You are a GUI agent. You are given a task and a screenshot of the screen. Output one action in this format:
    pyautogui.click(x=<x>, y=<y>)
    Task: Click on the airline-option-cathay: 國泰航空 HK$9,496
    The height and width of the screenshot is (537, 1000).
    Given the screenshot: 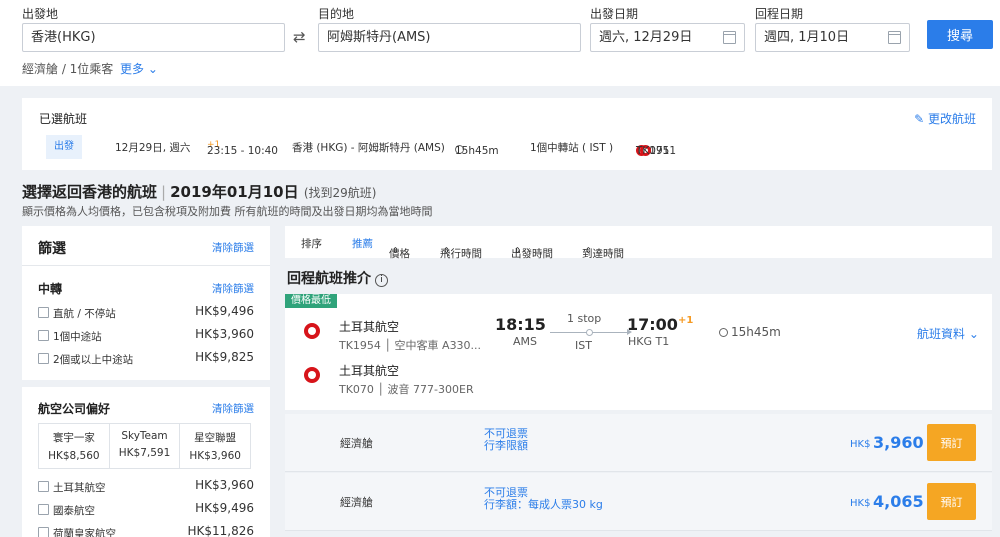 What is the action you would take?
    pyautogui.click(x=146, y=510)
    